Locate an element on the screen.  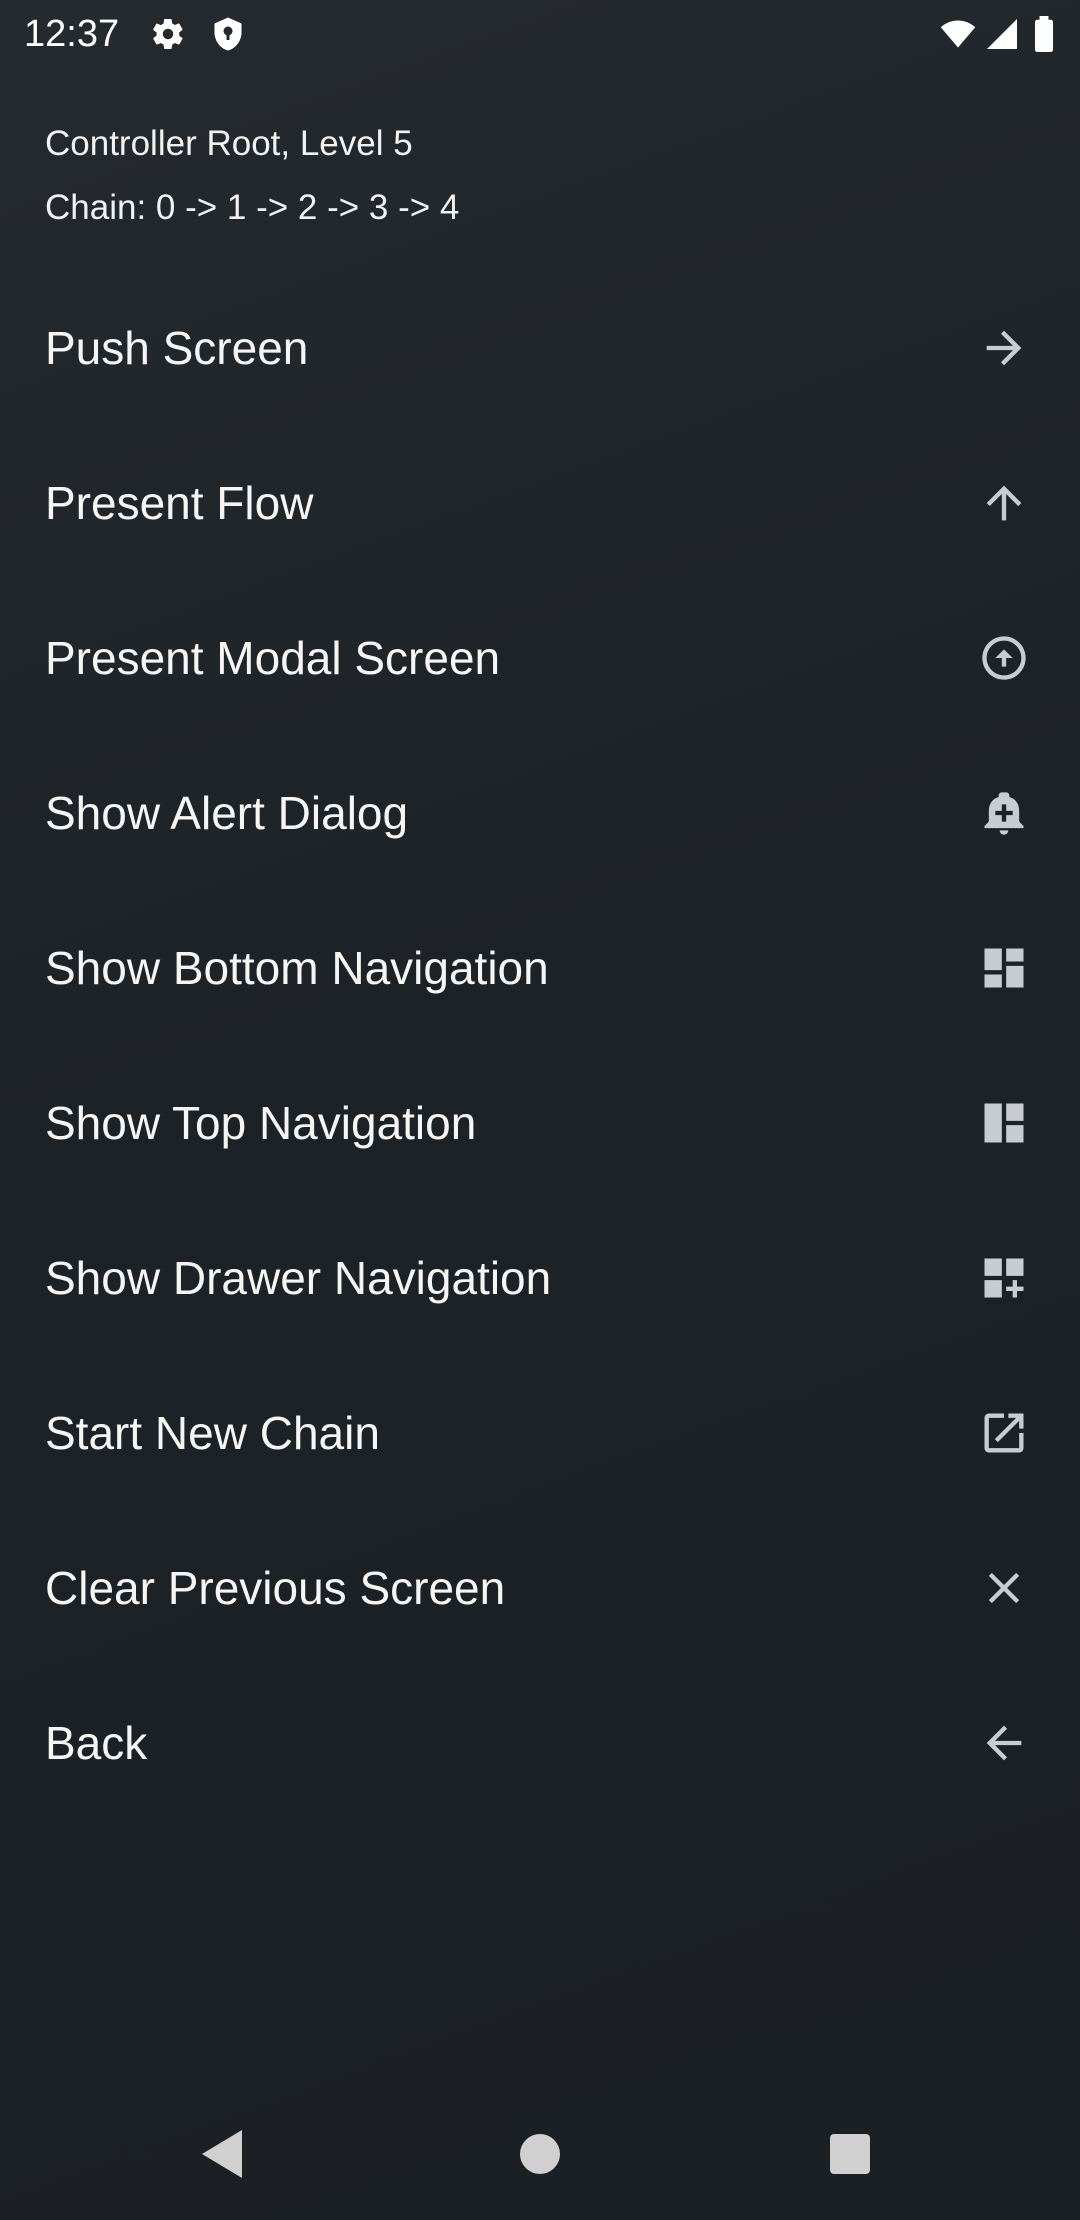
menu-item-label: Back is located at coordinates (96, 1742).